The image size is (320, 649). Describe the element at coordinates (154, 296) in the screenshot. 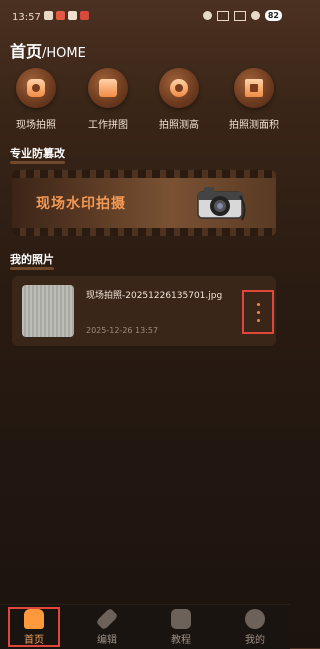

I see `photo-filename: 现场拍照-20251226135701.jpg` at that location.